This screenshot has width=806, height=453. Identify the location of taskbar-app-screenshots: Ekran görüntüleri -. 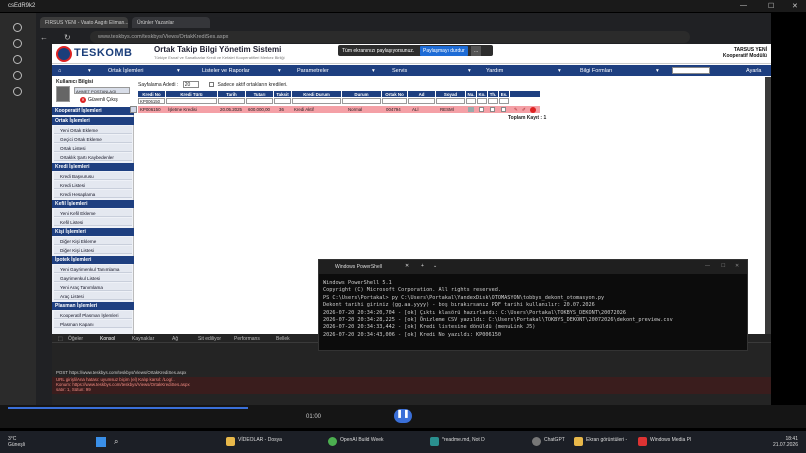
(600, 442).